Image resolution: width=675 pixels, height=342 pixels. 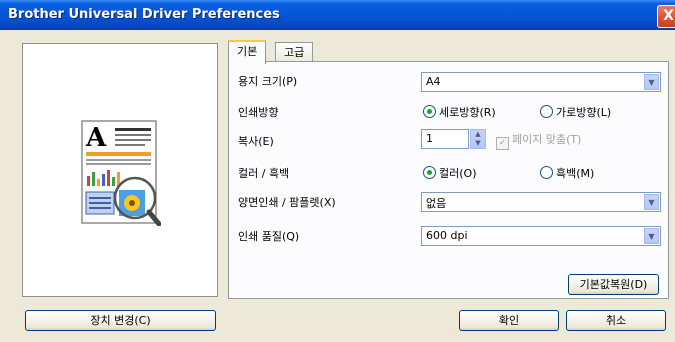 I want to click on tab-basic-label: 기본, so click(x=247, y=51).